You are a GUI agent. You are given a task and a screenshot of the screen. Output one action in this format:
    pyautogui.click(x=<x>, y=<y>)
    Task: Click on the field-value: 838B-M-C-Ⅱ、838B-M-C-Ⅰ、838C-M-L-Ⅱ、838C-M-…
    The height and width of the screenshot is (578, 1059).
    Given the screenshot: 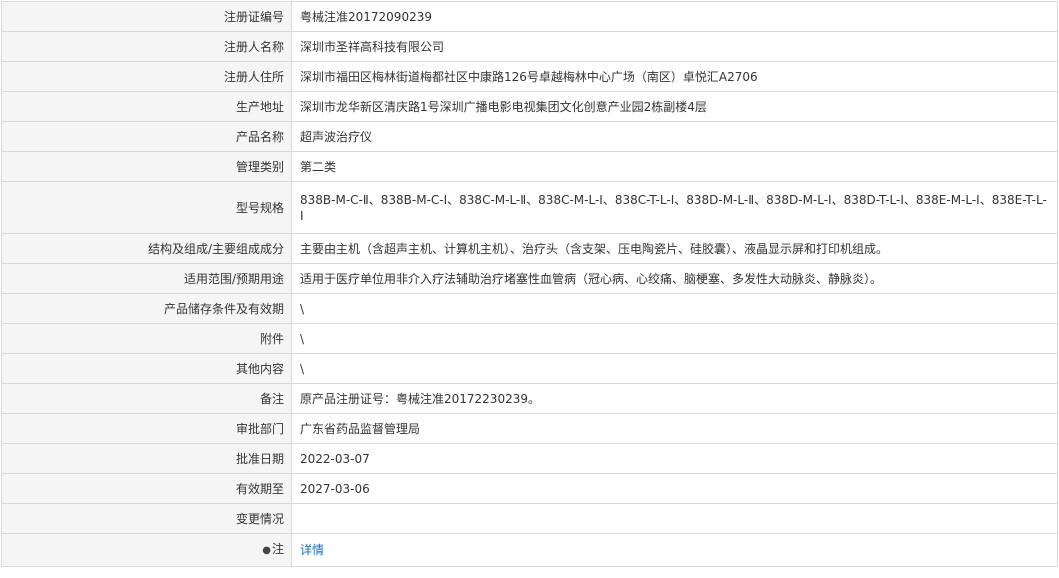 What is the action you would take?
    pyautogui.click(x=674, y=207)
    